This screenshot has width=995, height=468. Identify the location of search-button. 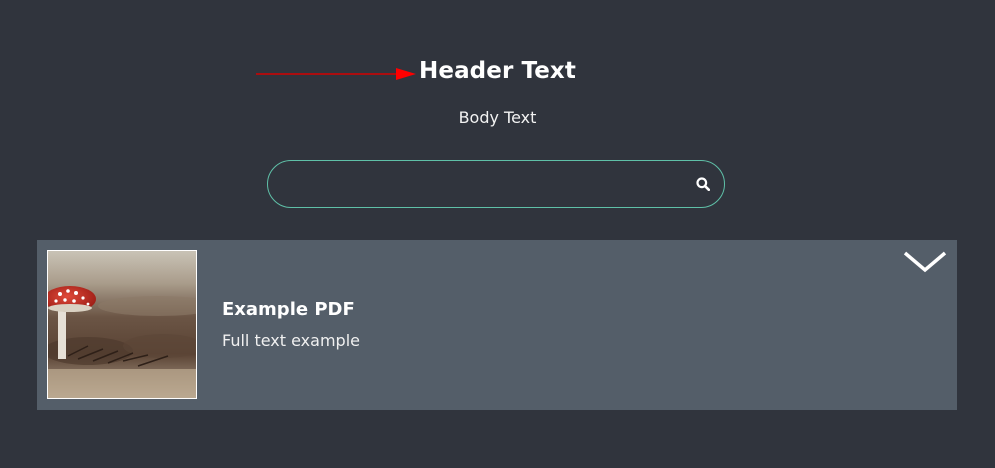
(703, 184).